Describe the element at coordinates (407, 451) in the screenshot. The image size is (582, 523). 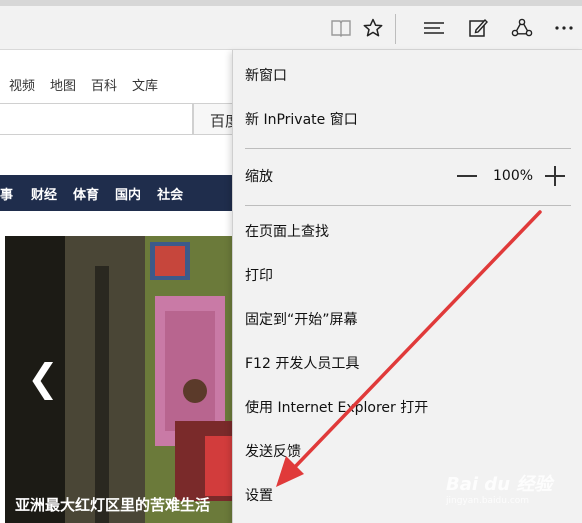
I see `menu-item-send-feedback: 发送反馈` at that location.